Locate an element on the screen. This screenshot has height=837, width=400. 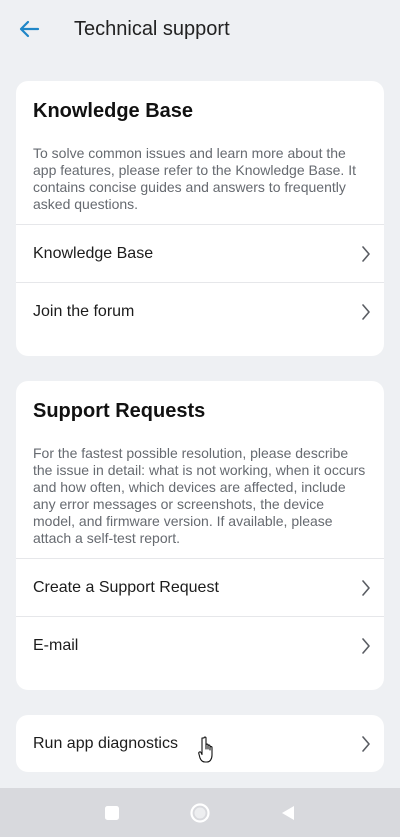
row-label: Create a Support Request is located at coordinates (126, 587).